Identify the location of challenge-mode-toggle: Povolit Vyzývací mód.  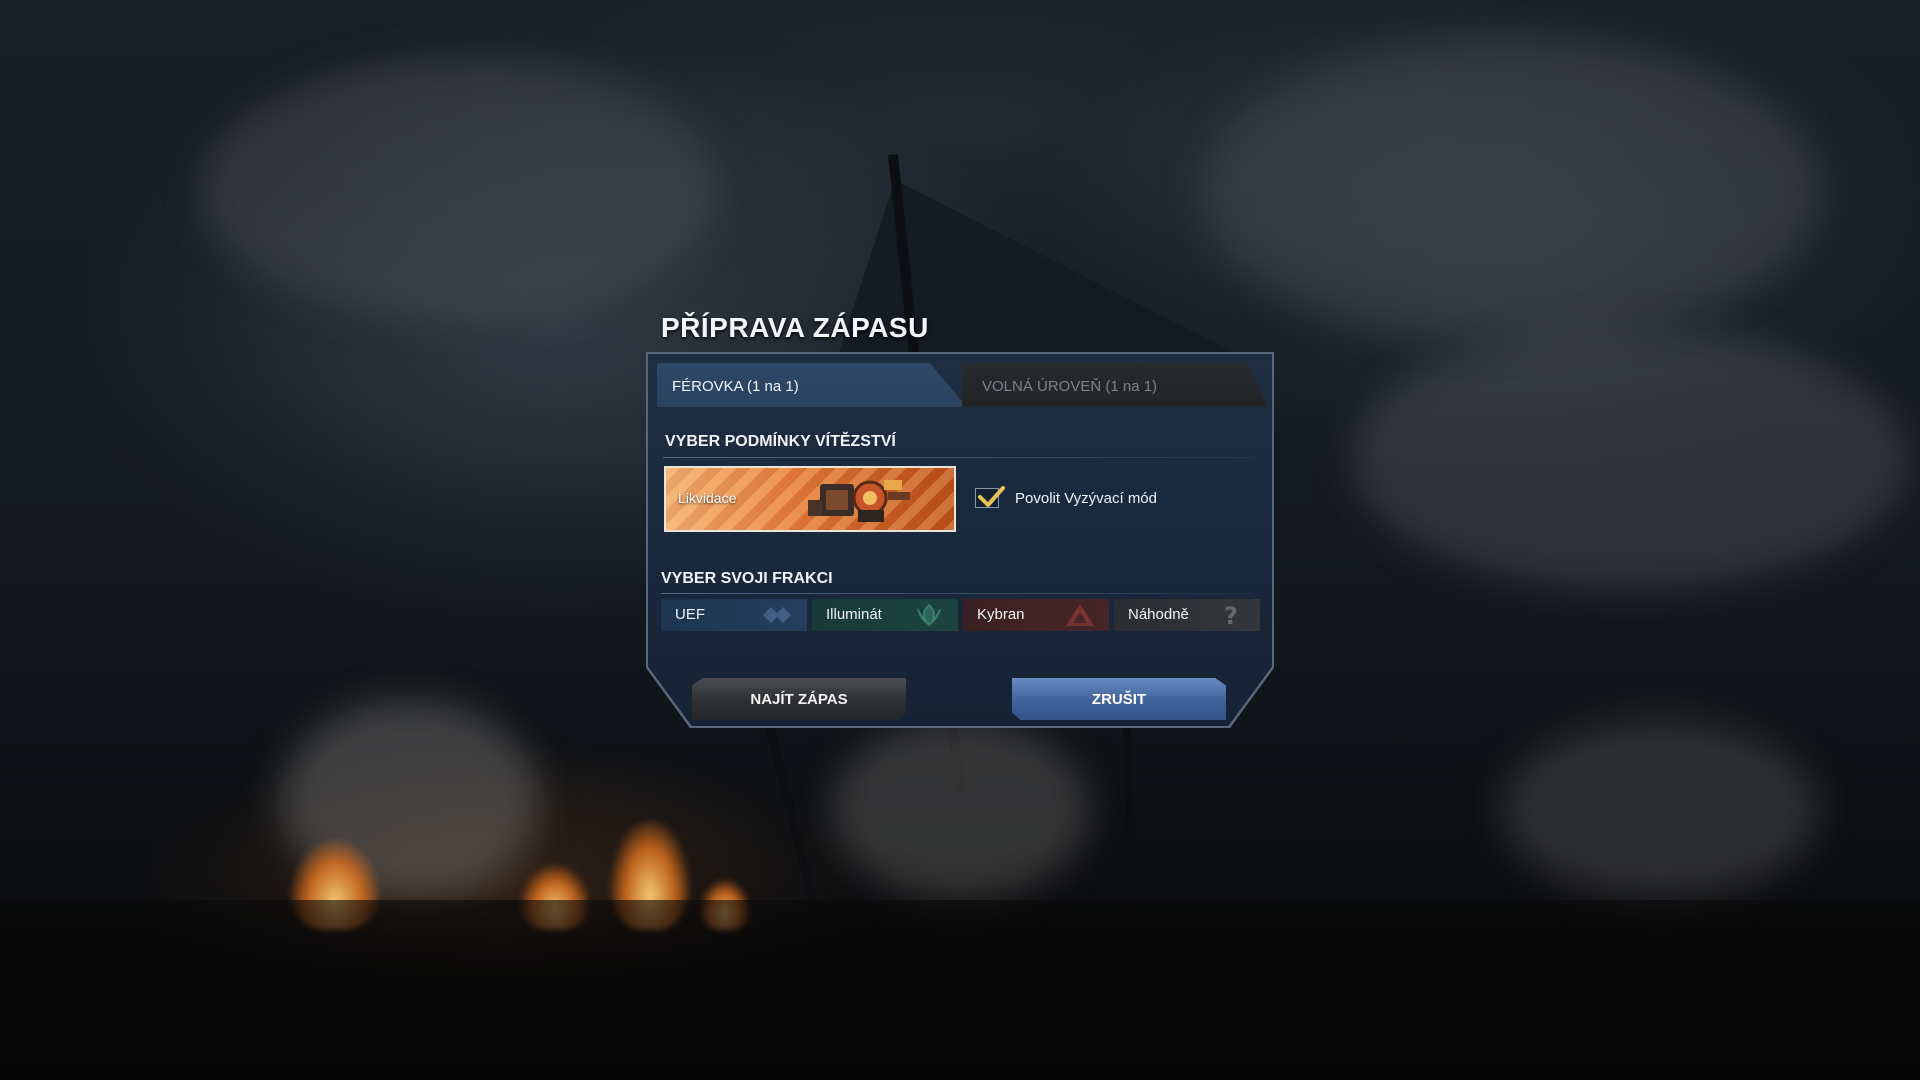
(1066, 497).